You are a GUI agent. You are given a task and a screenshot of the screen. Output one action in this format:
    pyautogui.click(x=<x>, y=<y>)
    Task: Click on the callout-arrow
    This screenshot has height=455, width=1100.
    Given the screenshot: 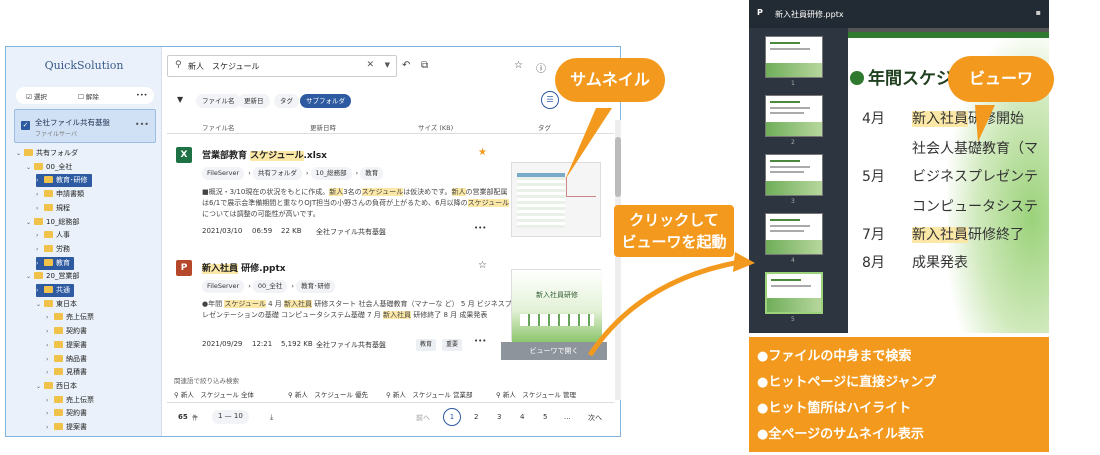 What is the action you would take?
    pyautogui.click(x=664, y=308)
    